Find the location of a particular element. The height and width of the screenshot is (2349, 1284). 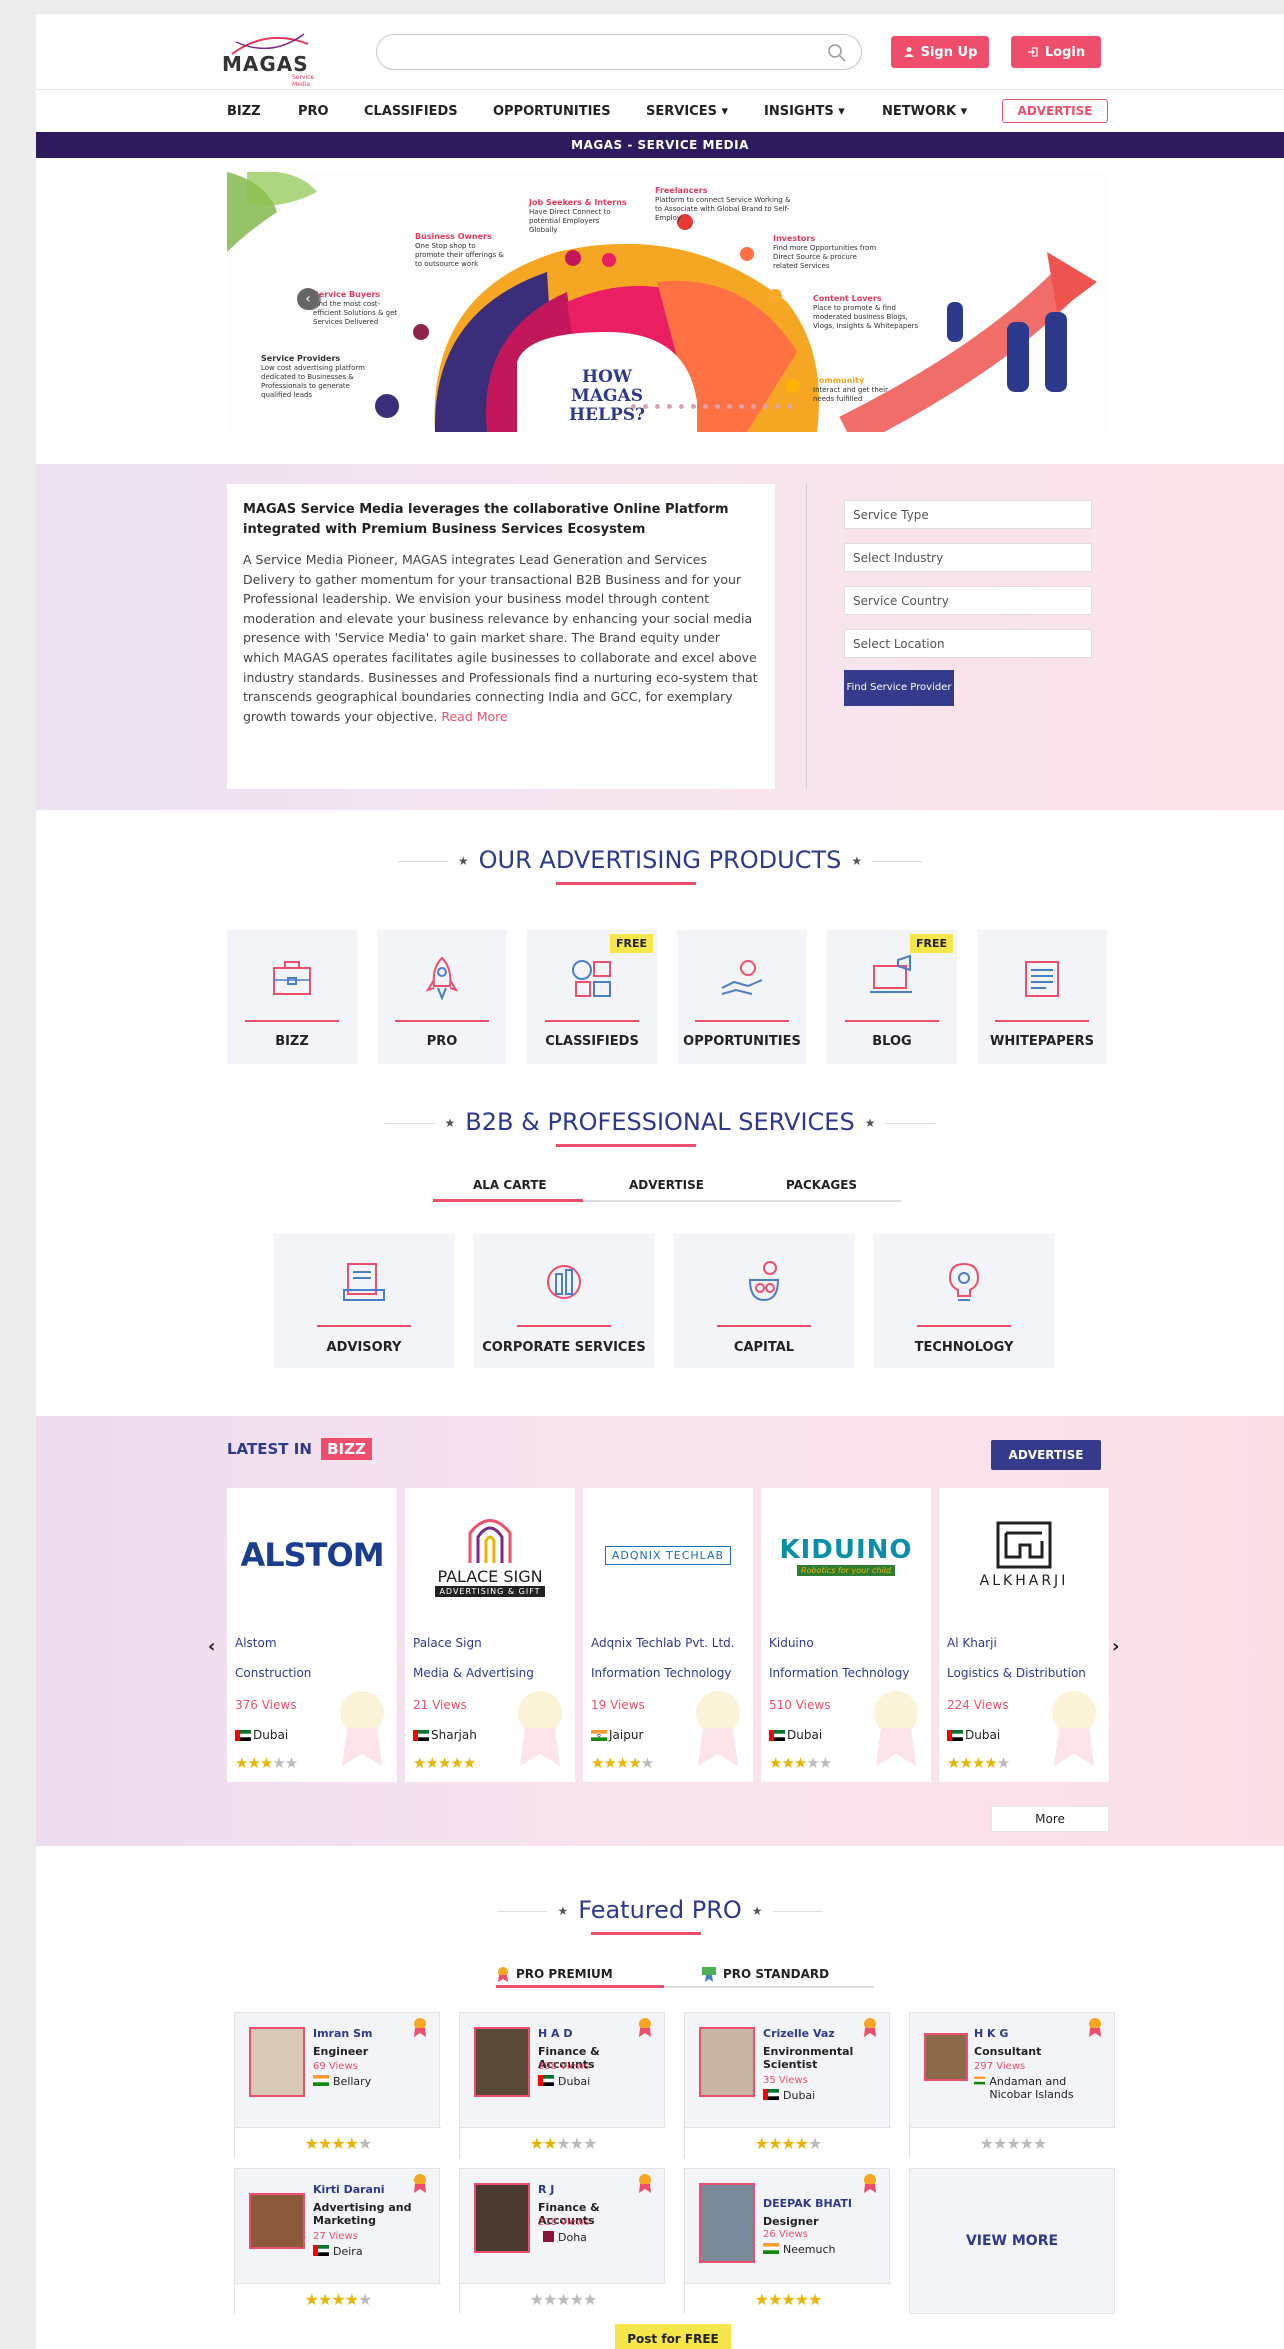

latest-prefix: LATEST IN is located at coordinates (269, 1449).